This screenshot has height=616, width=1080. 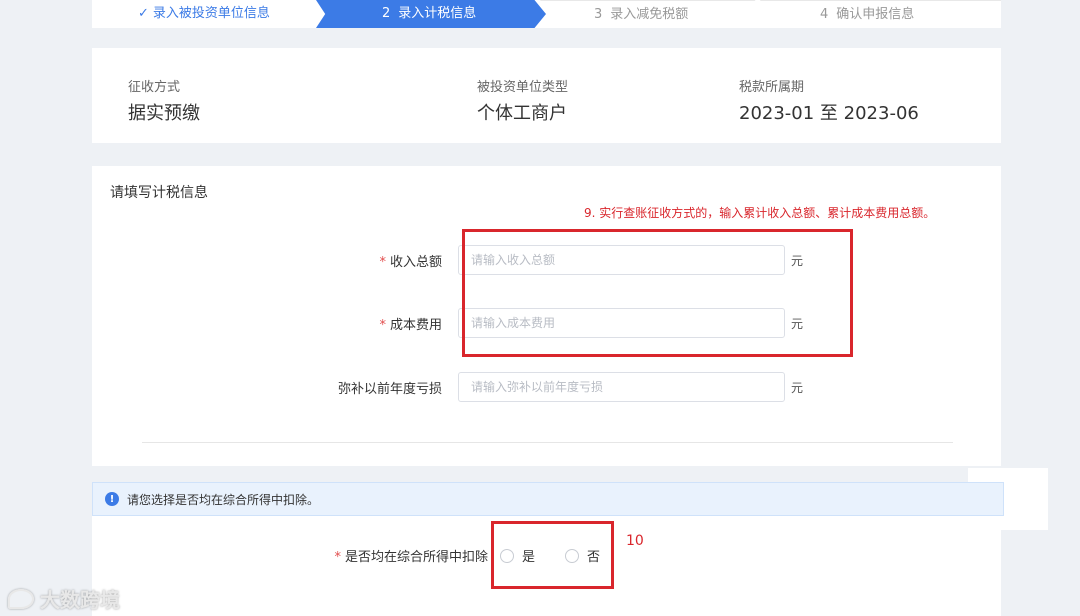 What do you see at coordinates (389, 389) in the screenshot?
I see `loss-offset-label: 弥补以前年度亏损` at bounding box center [389, 389].